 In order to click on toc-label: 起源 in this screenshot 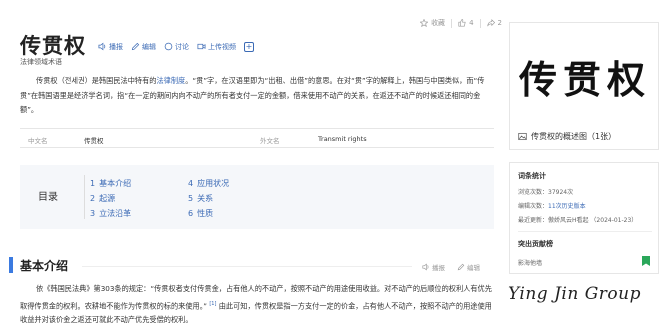, I will do `click(107, 198)`.